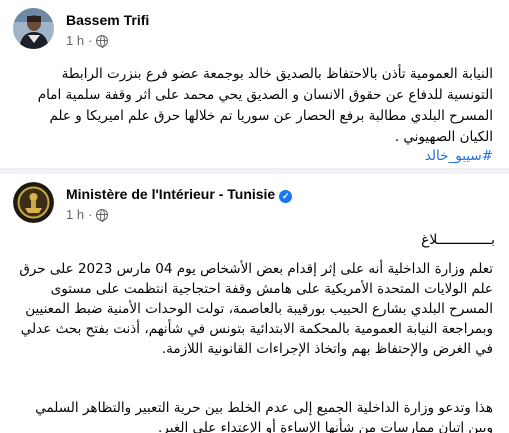  I want to click on verified-badge-icon: ✓, so click(286, 196).